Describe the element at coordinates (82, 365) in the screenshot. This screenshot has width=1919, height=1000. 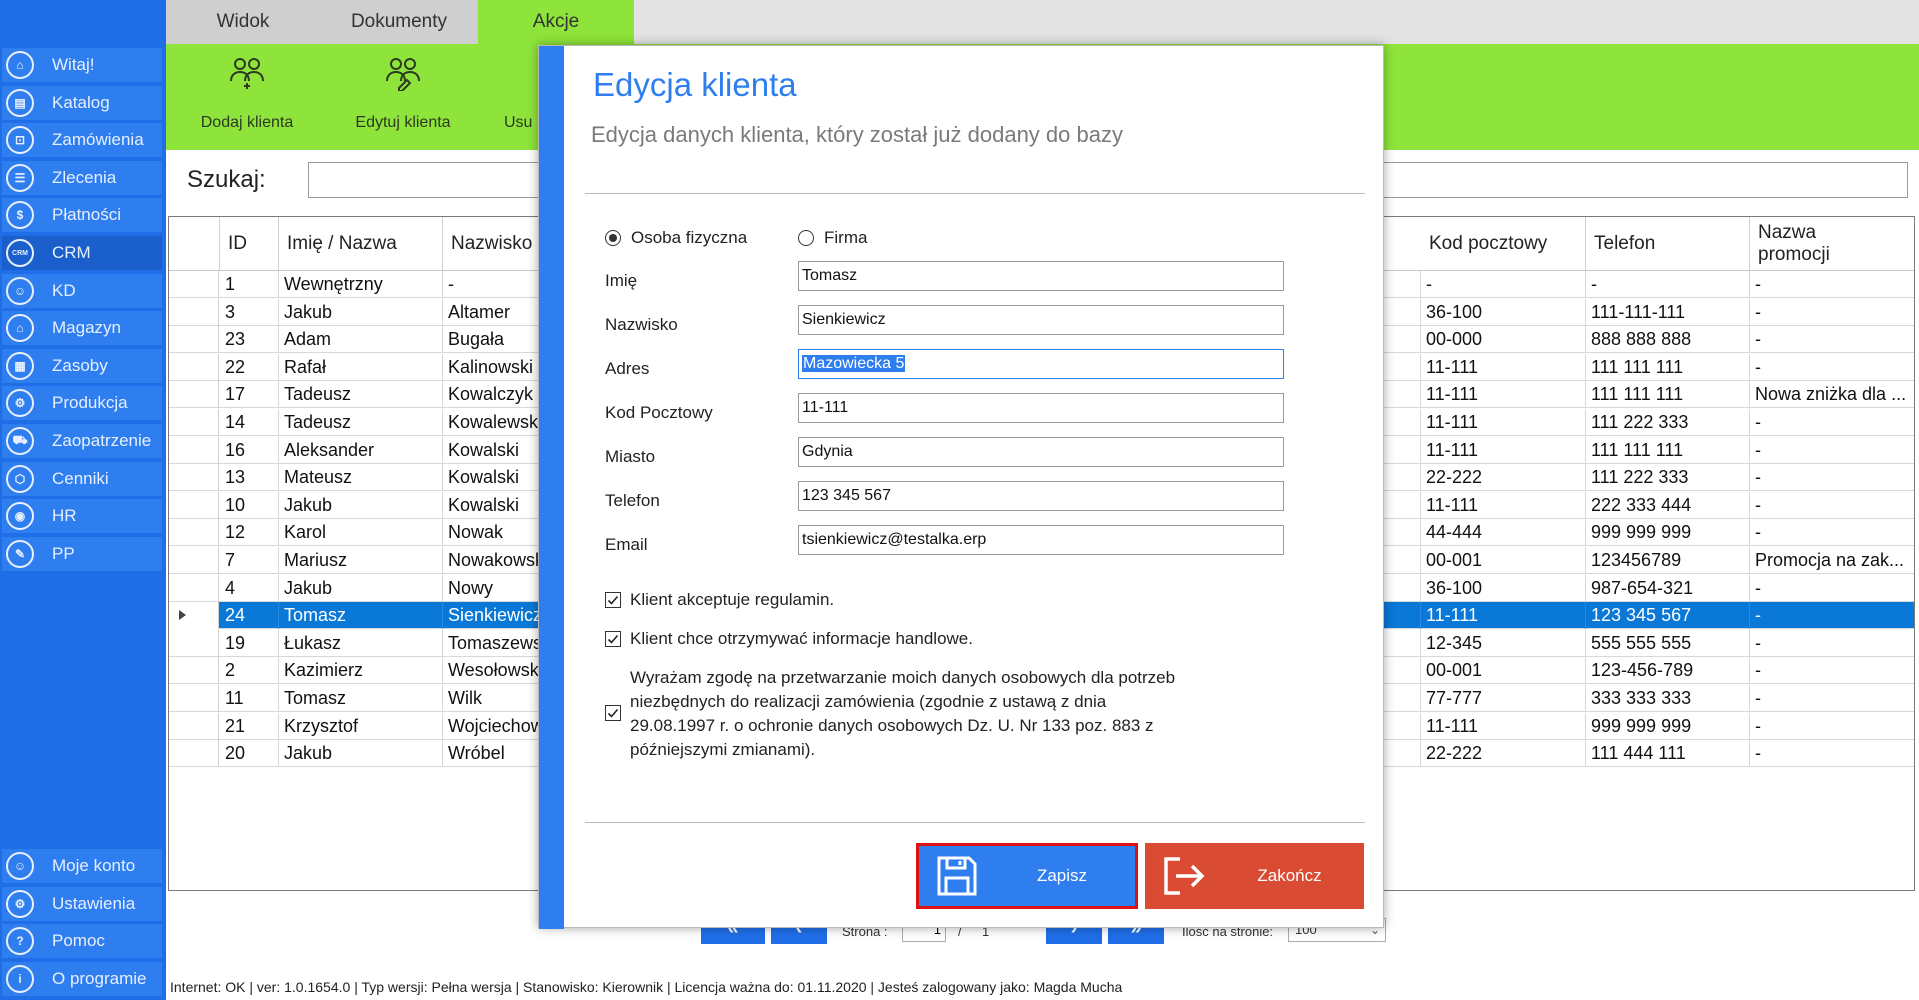
I see `sidebar-item-zasoby: ▦ Zasoby` at that location.